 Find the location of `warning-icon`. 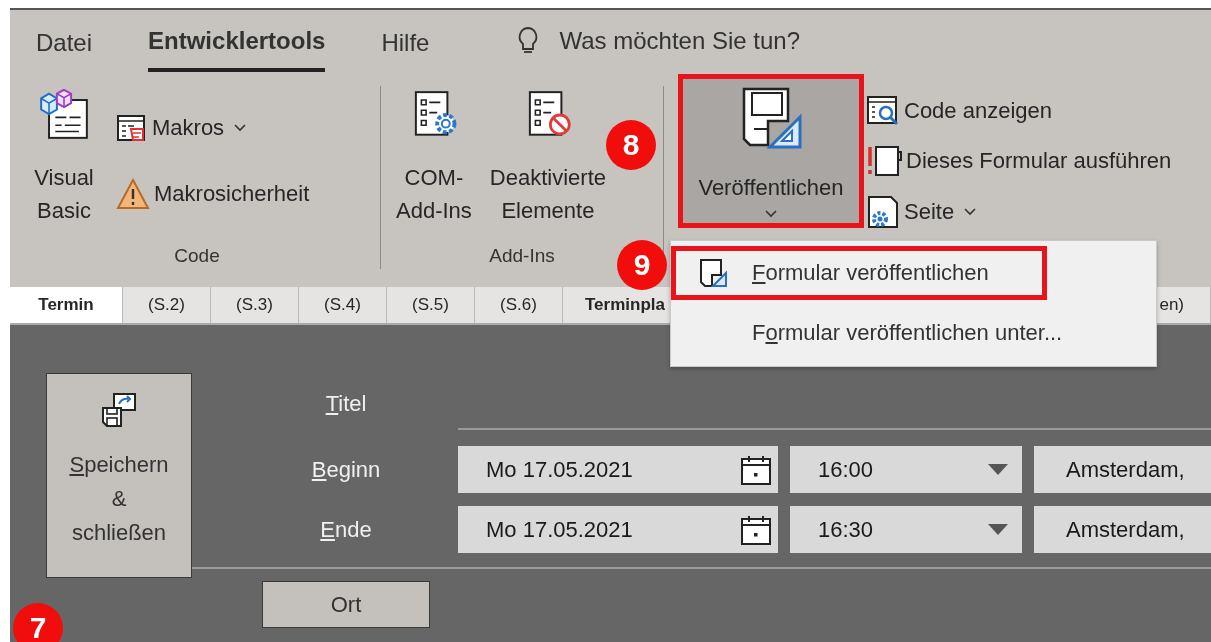

warning-icon is located at coordinates (133, 193).